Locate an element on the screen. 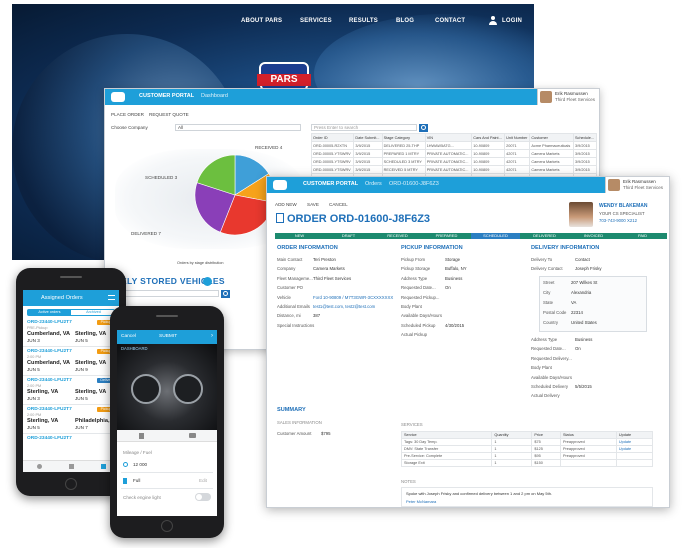  fuel-edit: Edit is located at coordinates (203, 480).